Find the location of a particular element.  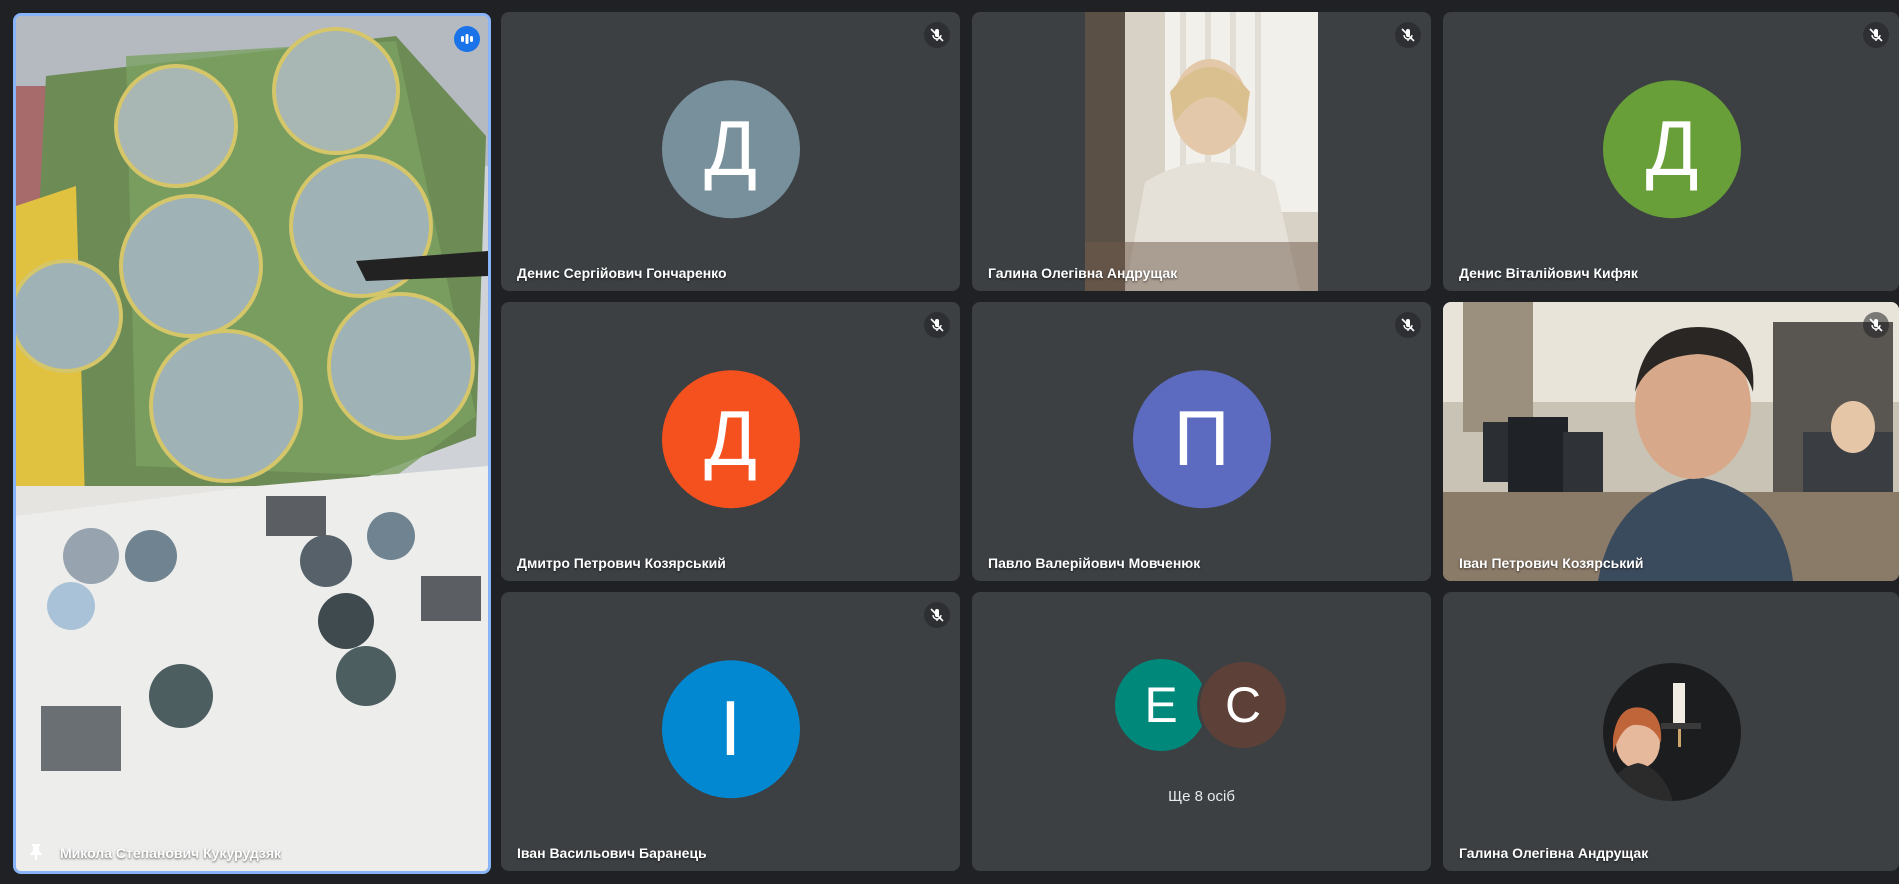

participant-name: Дмитро Петрович Козярський is located at coordinates (621, 563).